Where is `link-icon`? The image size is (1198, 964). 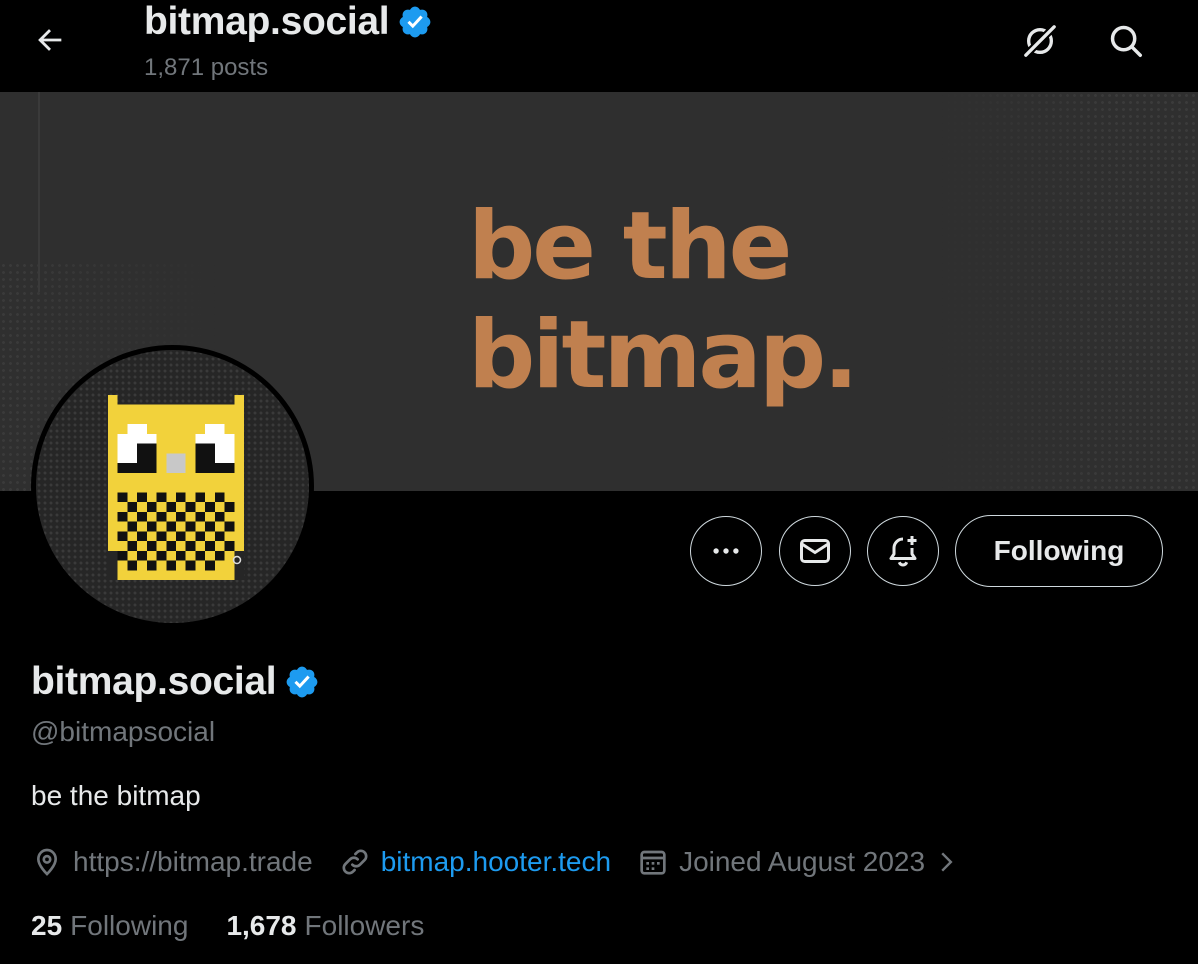
link-icon is located at coordinates (355, 862).